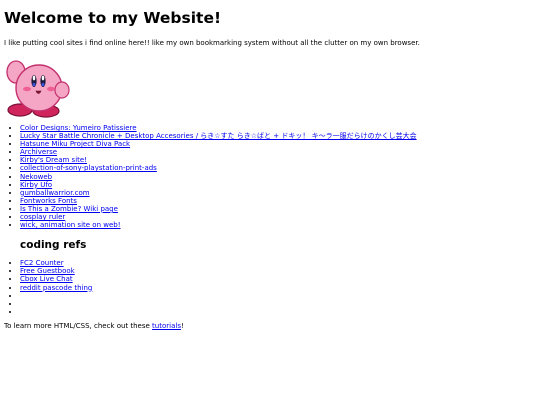  I want to click on tutorials-link: tutorials, so click(166, 326).